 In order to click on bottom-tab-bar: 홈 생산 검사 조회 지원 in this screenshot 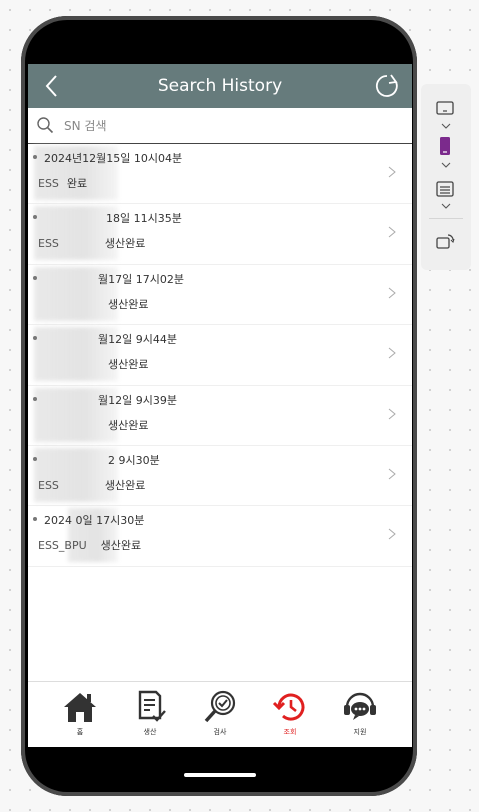, I will do `click(220, 714)`.